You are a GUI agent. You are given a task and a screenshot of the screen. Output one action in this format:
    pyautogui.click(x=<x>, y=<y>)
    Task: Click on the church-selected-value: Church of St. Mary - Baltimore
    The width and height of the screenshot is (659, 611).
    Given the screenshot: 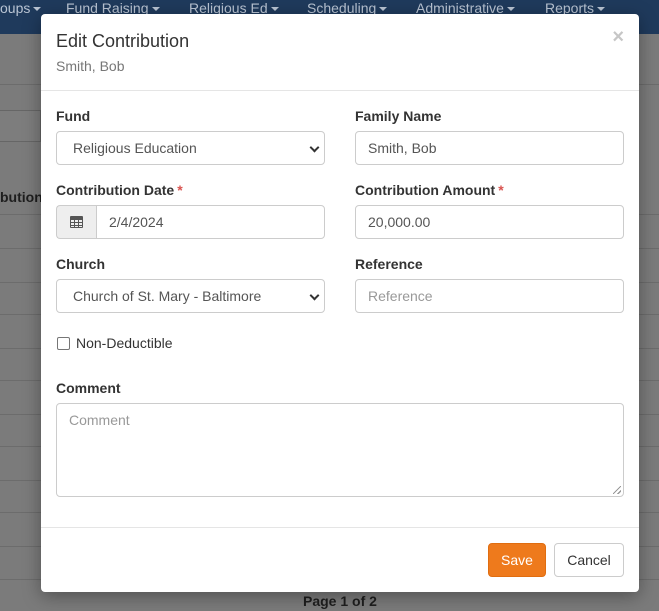 What is the action you would take?
    pyautogui.click(x=167, y=296)
    